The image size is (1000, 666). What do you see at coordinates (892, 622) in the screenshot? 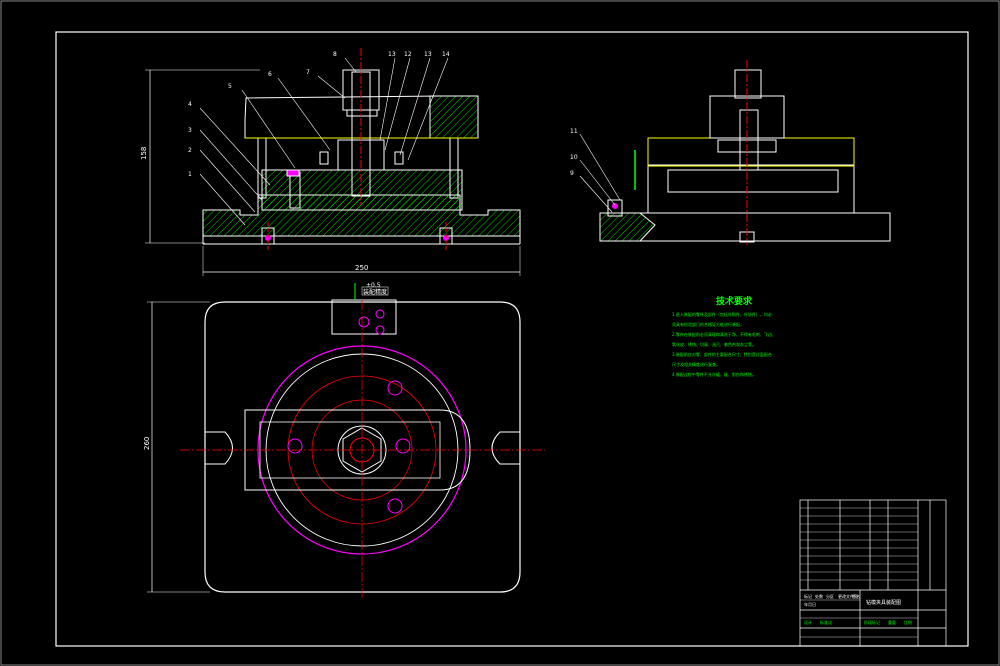
I see `title-block-footer: 重量` at bounding box center [892, 622].